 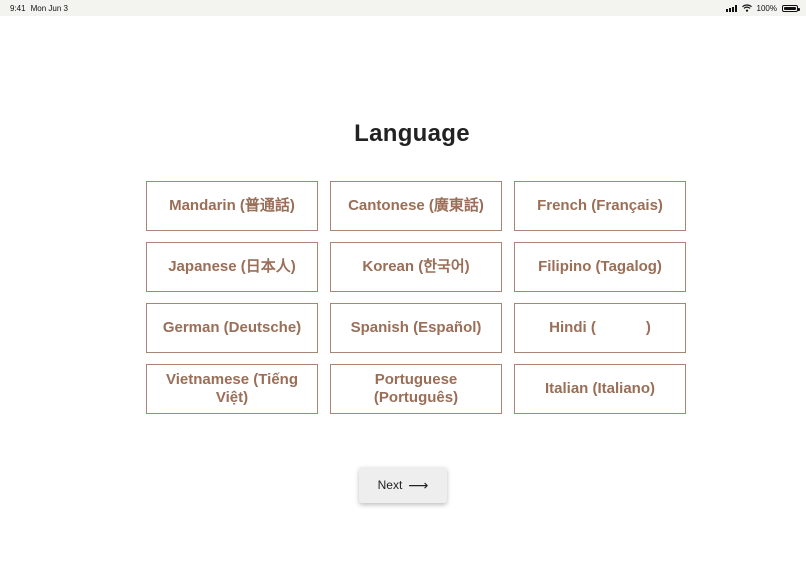 What do you see at coordinates (390, 485) in the screenshot?
I see `next-button-label: Next` at bounding box center [390, 485].